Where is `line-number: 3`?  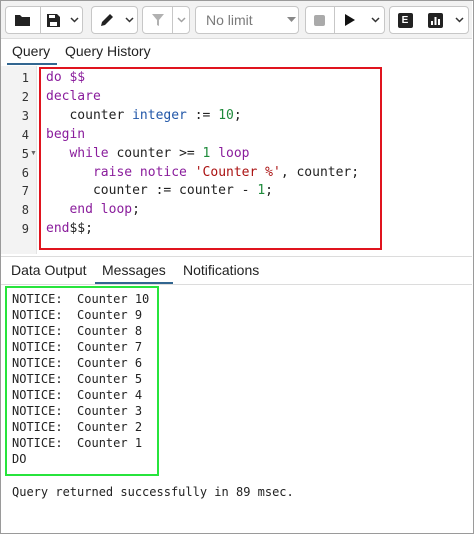 line-number: 3 is located at coordinates (25, 115).